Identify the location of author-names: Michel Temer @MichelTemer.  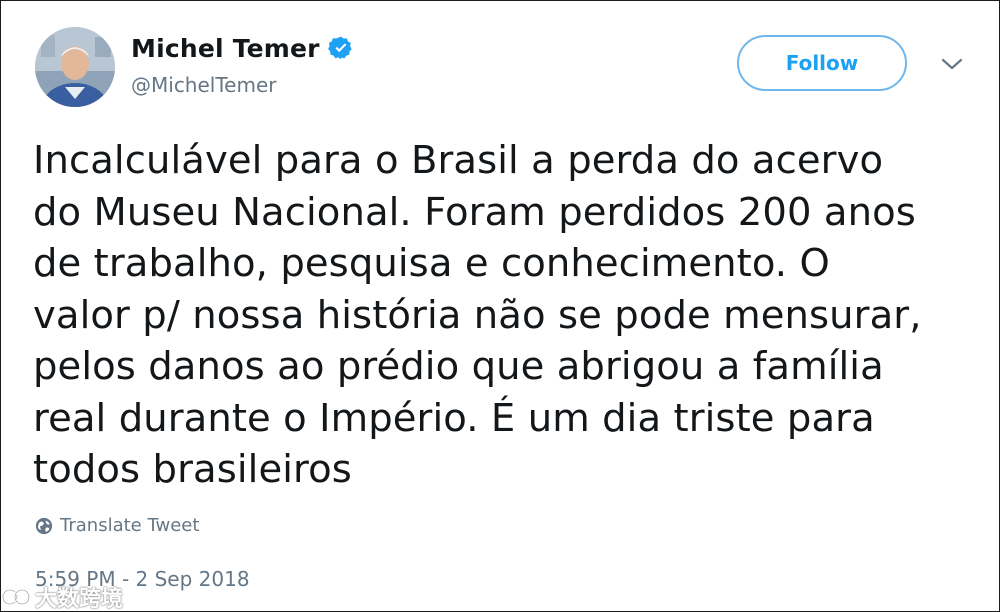
(242, 64).